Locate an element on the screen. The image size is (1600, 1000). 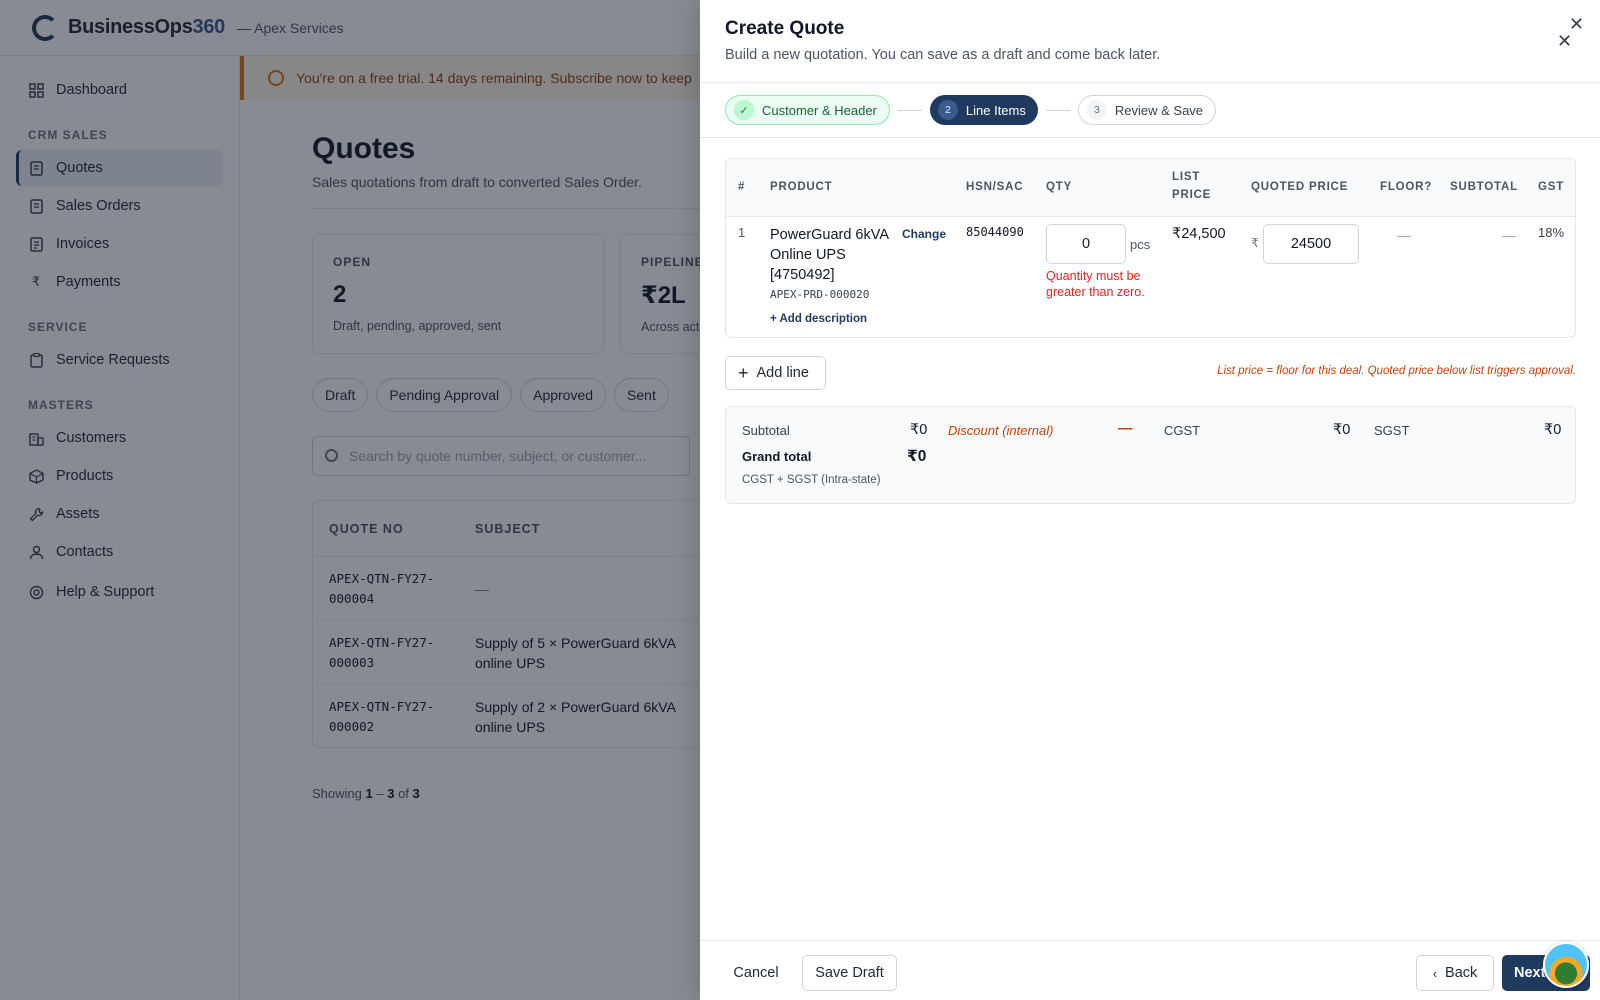
step-label: Review & Save is located at coordinates (1159, 110).